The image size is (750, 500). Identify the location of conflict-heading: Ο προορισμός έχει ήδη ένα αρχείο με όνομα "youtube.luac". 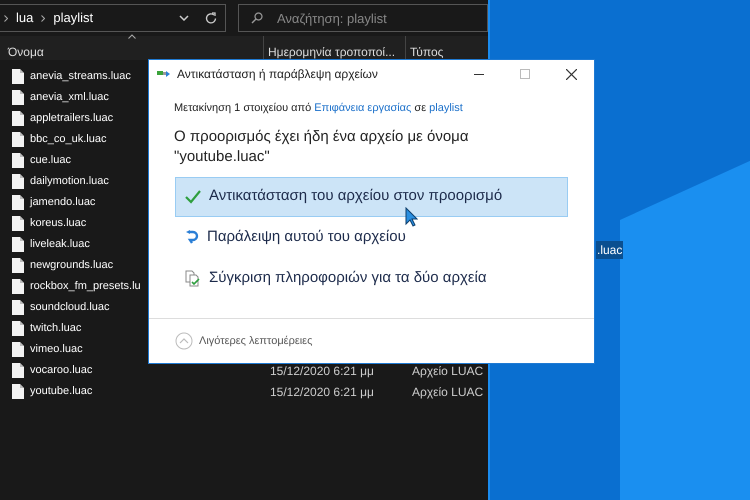
(322, 146).